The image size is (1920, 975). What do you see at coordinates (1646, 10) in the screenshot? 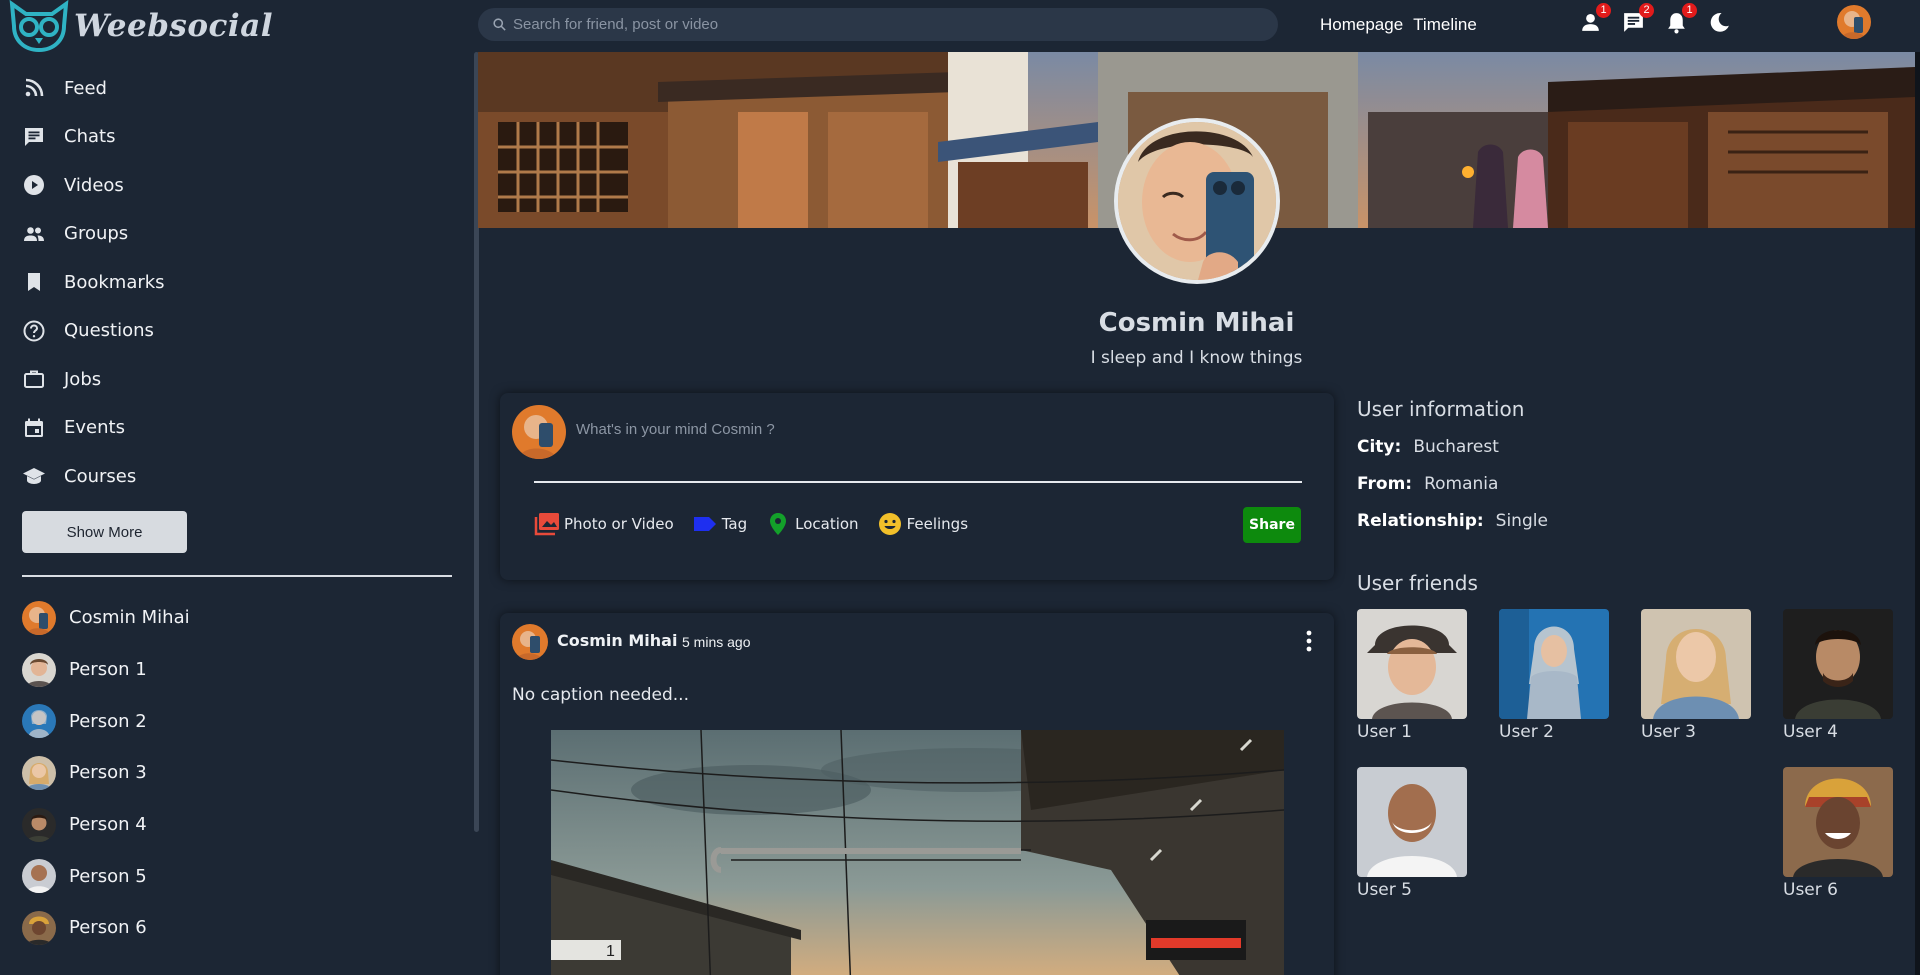
I see `messages-badge: 2` at bounding box center [1646, 10].